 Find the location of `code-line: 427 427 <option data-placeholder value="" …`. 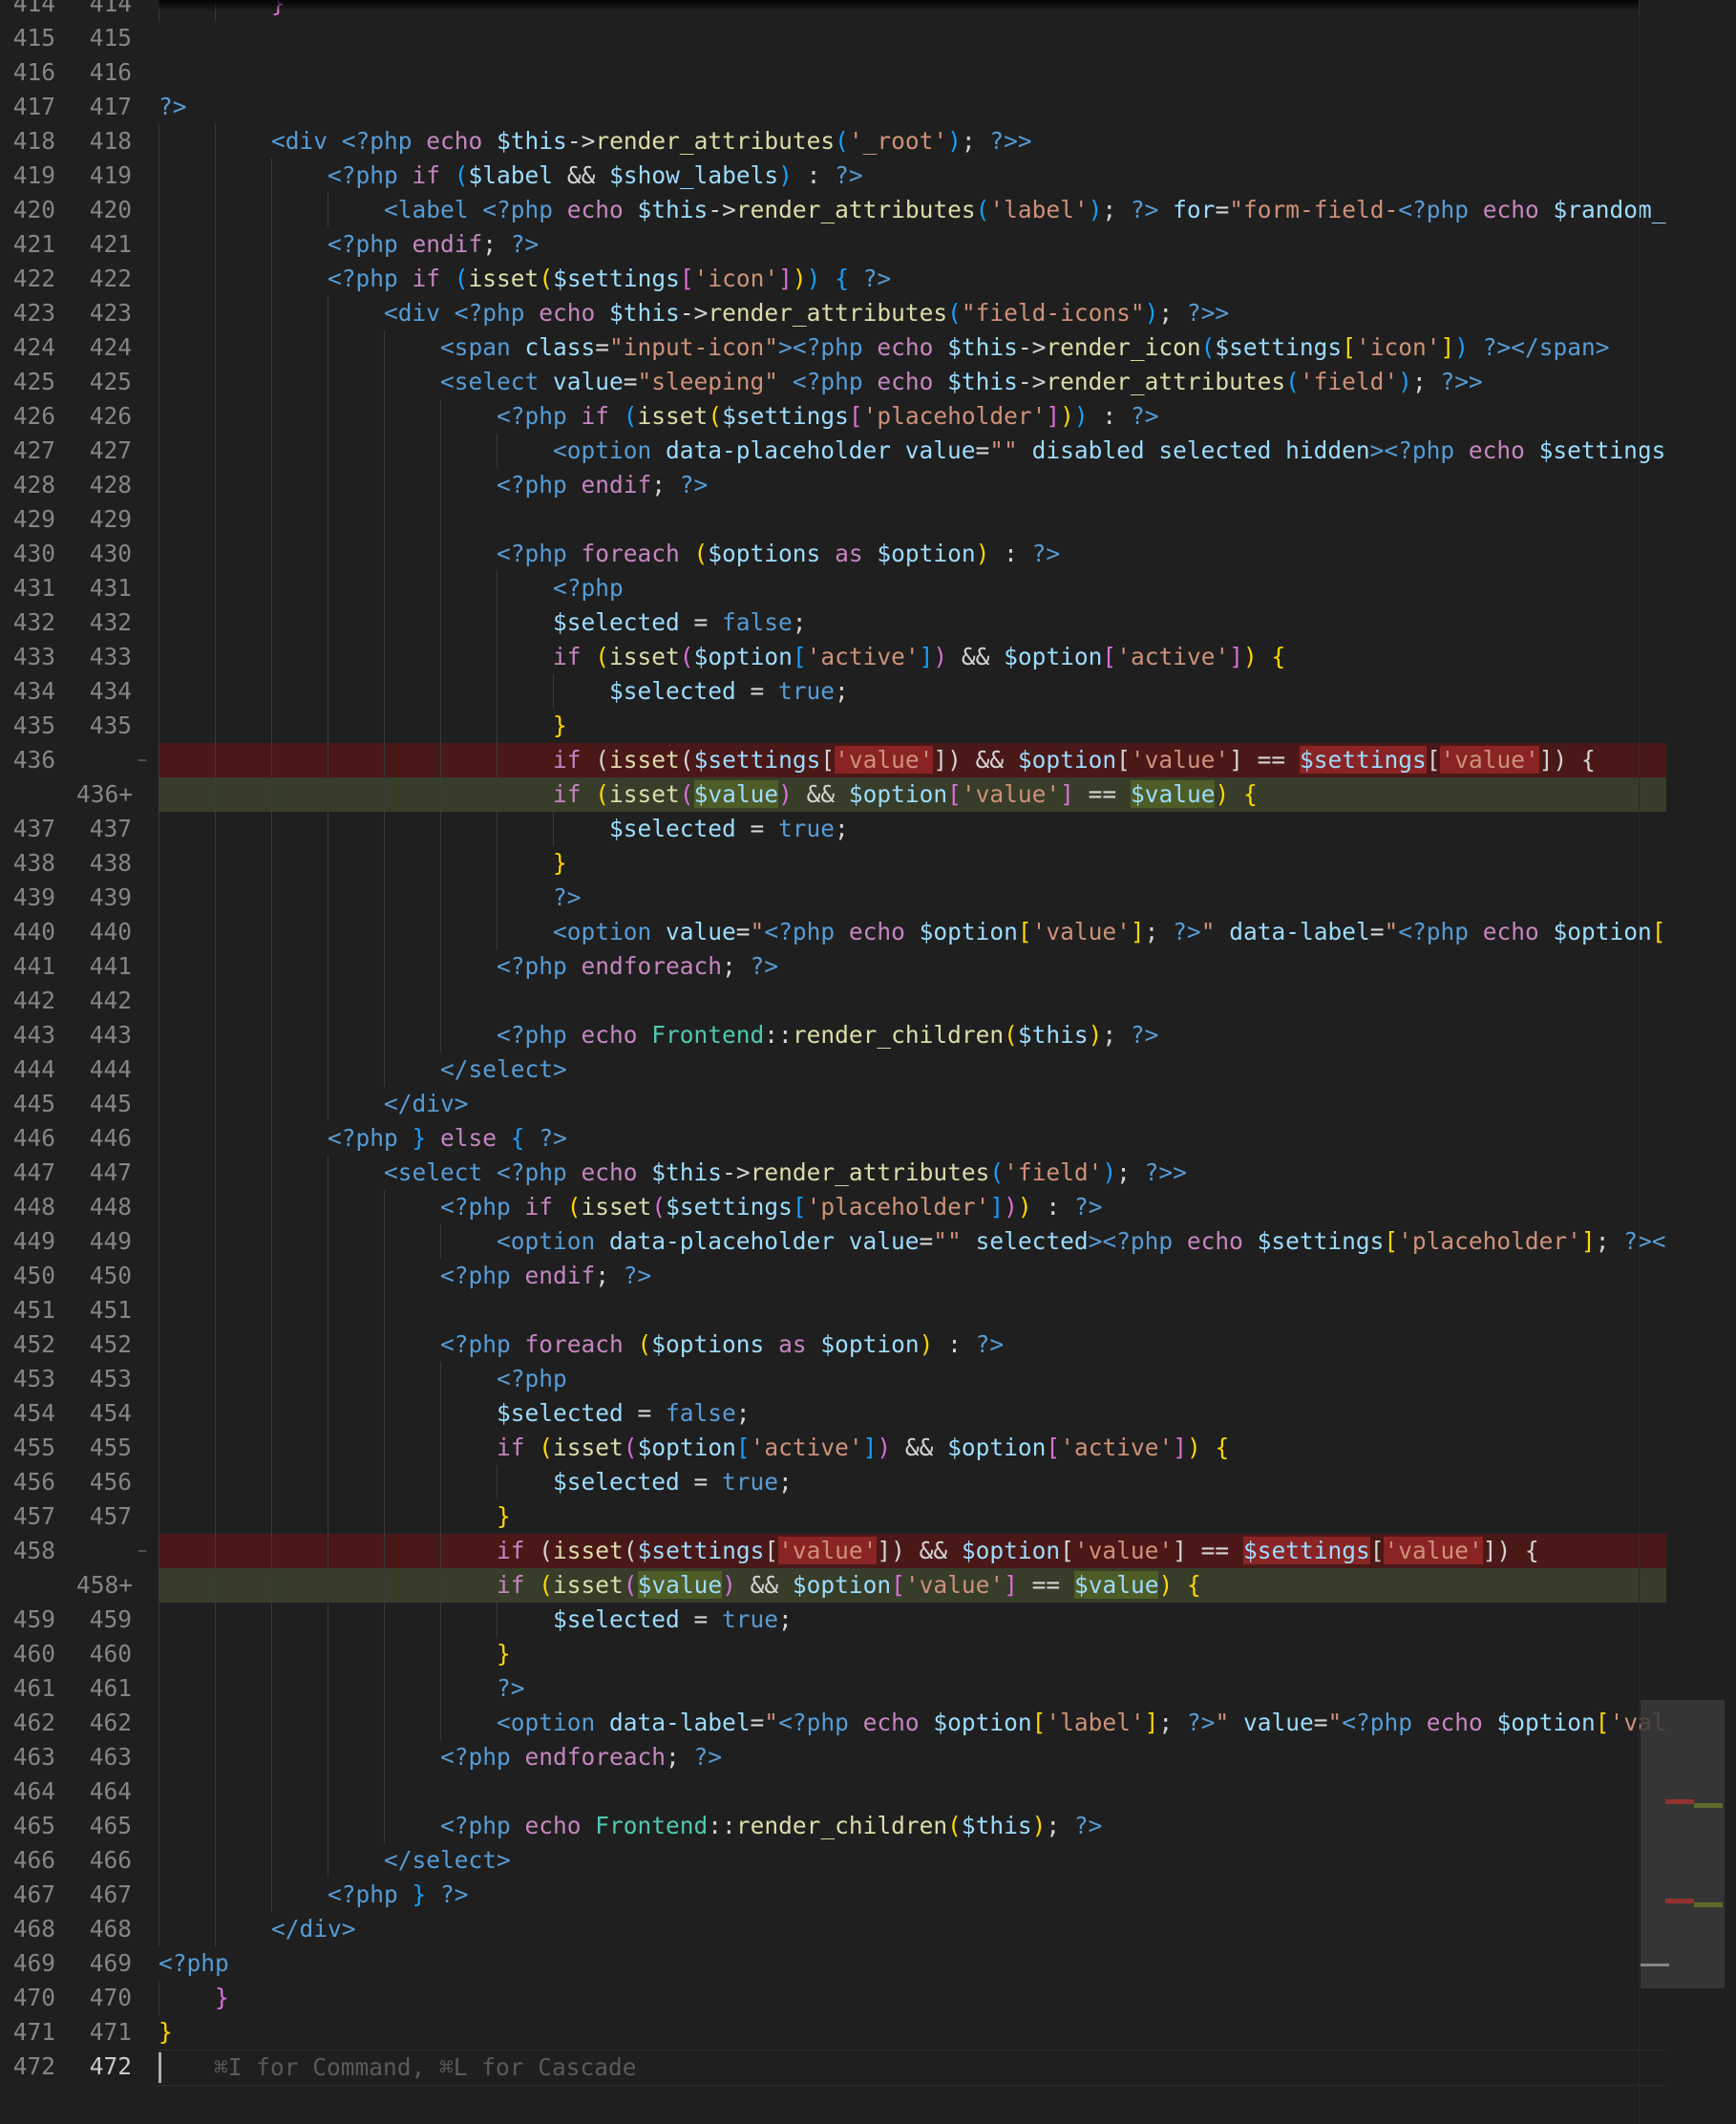

code-line: 427 427 <option data-placeholder value="" … is located at coordinates (833, 451).